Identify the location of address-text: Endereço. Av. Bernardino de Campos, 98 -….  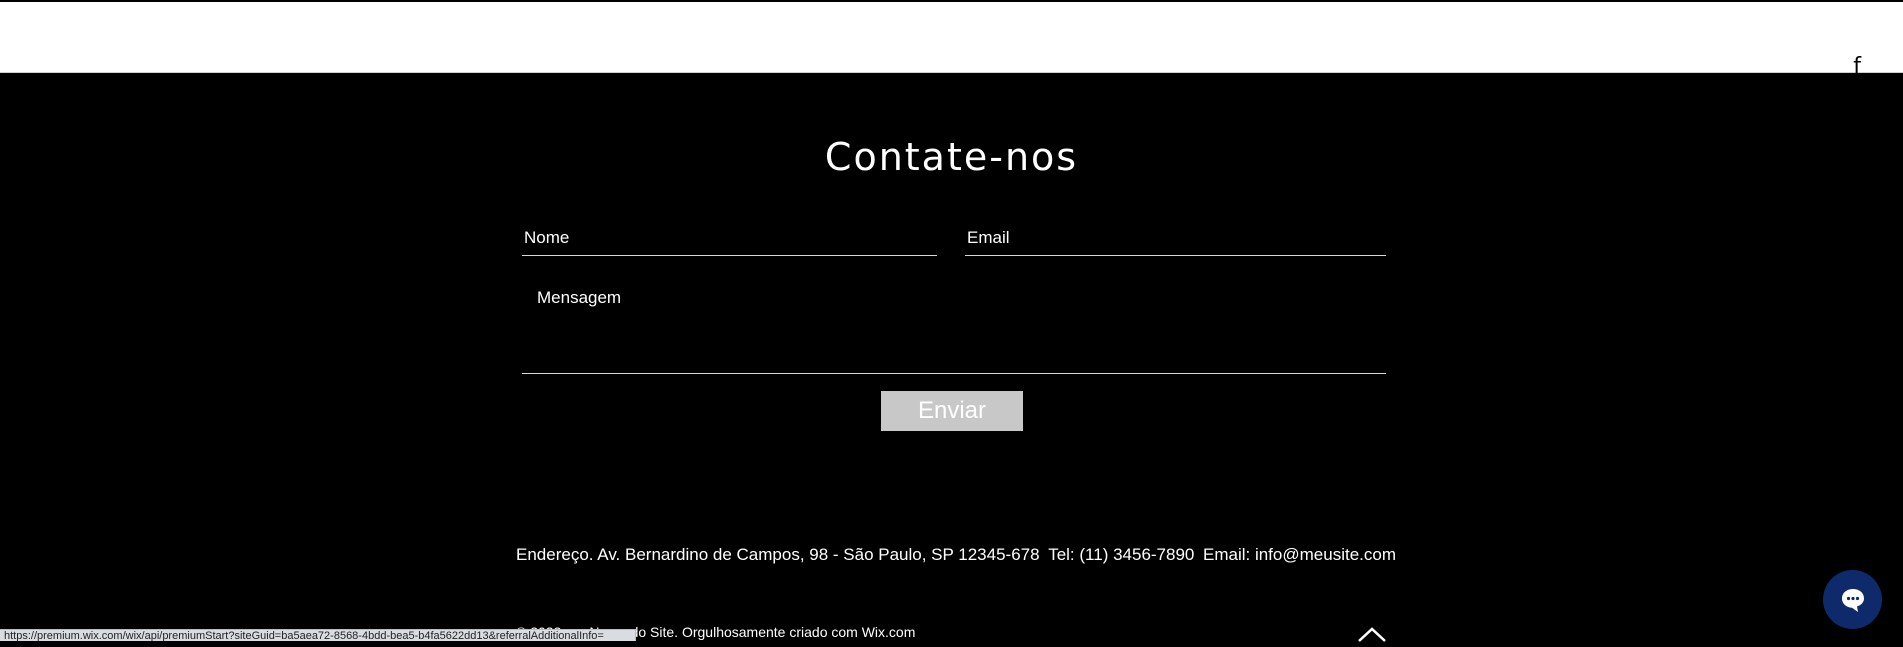
(778, 554).